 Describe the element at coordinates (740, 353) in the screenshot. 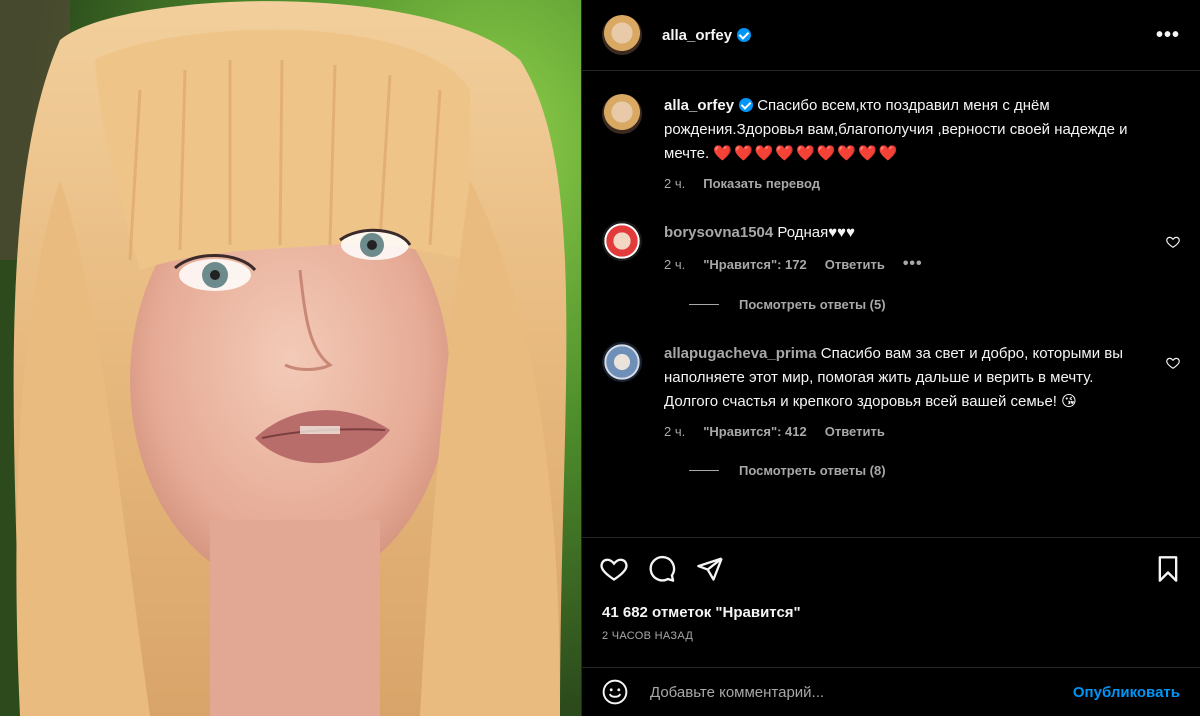

I see `comment-username: allapugacheva_prima` at that location.